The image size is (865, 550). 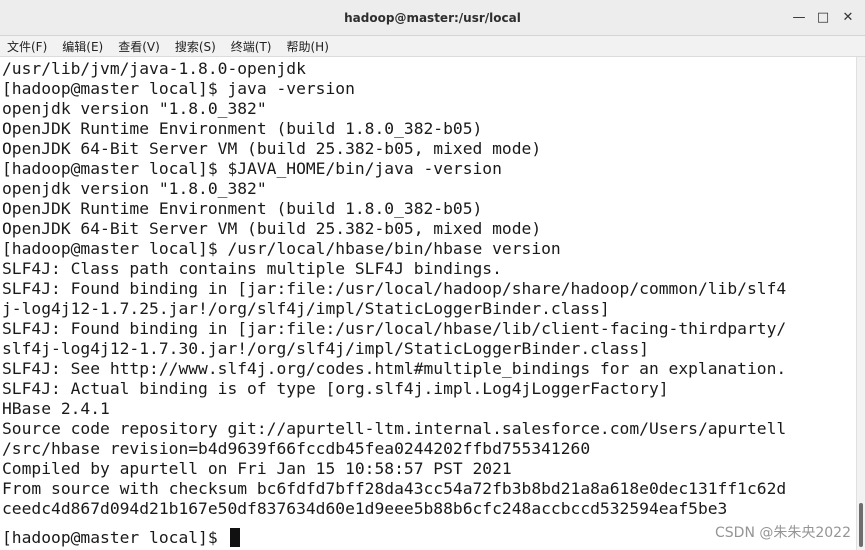 What do you see at coordinates (783, 533) in the screenshot?
I see `watermark: CSDN @朱朱央2022` at bounding box center [783, 533].